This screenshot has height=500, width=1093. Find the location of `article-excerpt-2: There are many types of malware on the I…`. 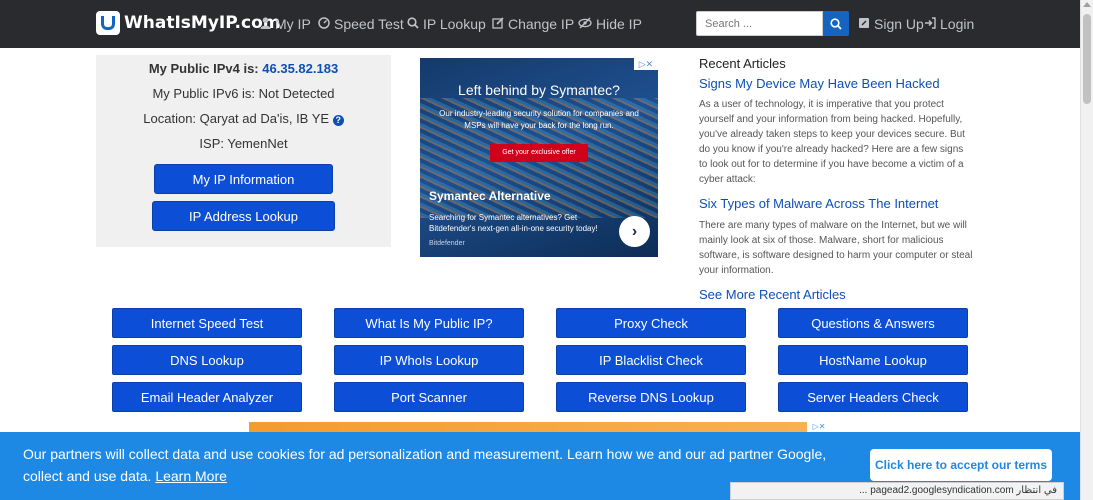

article-excerpt-2: There are many types of malware on the I… is located at coordinates (836, 248).